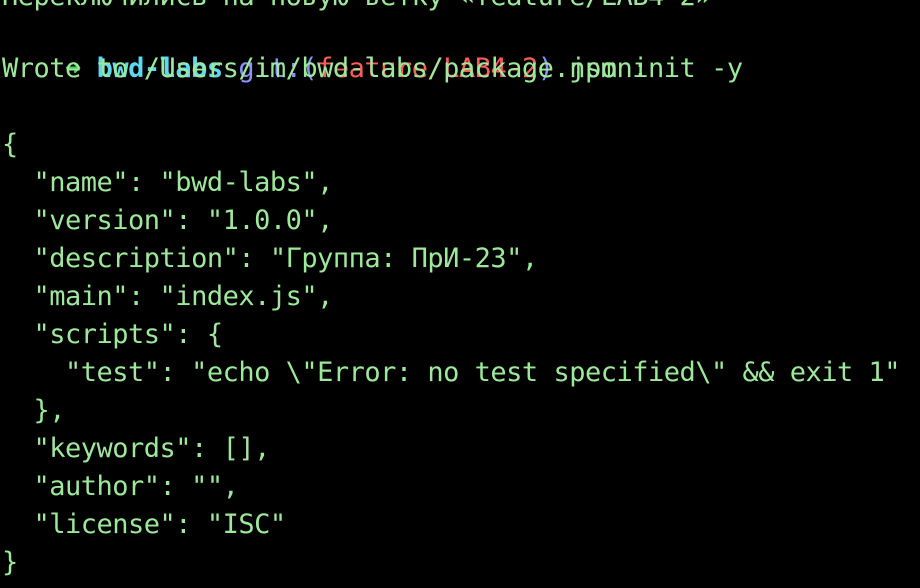 The image size is (920, 588). Describe the element at coordinates (10, 144) in the screenshot. I see `json-line: {` at that location.